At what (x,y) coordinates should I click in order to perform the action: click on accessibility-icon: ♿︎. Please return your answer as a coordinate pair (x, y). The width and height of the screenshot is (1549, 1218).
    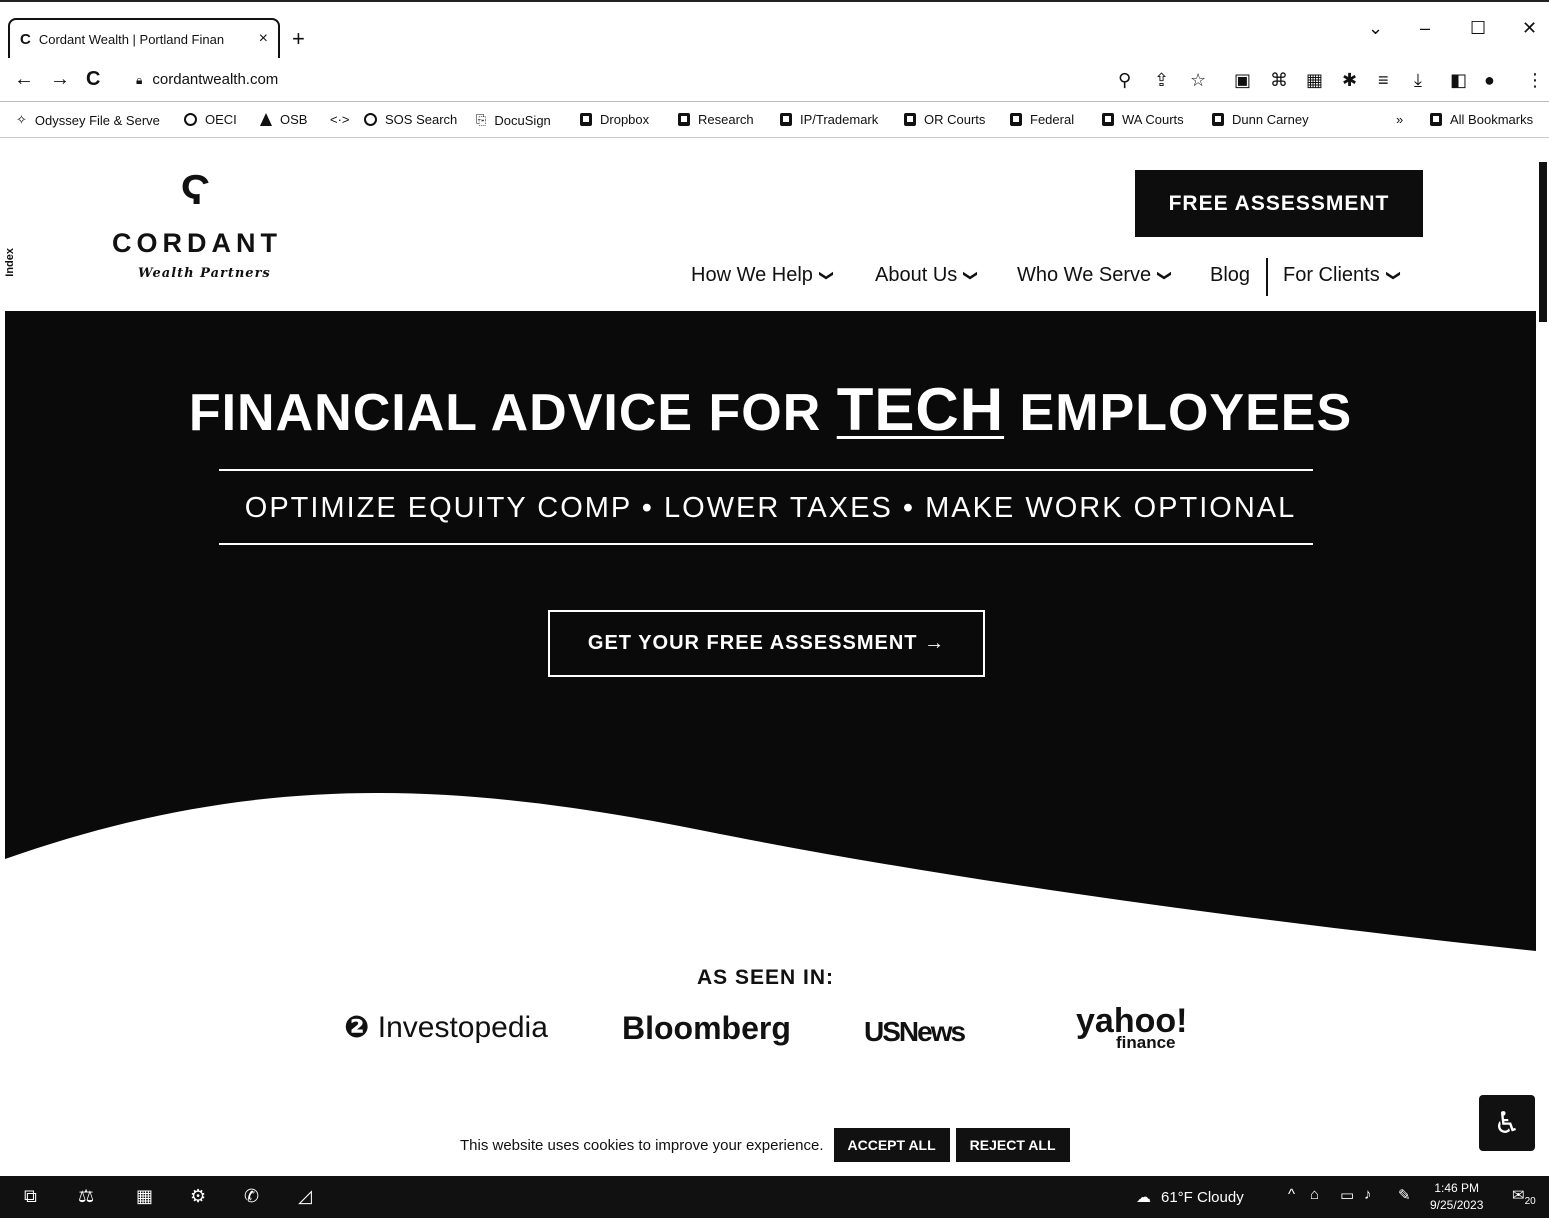
    Looking at the image, I should click on (1507, 1123).